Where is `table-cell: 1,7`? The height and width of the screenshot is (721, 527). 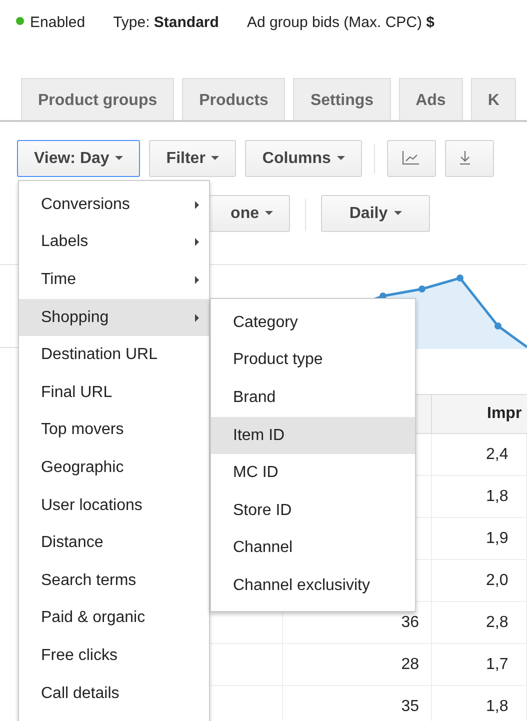 table-cell: 1,7 is located at coordinates (479, 665).